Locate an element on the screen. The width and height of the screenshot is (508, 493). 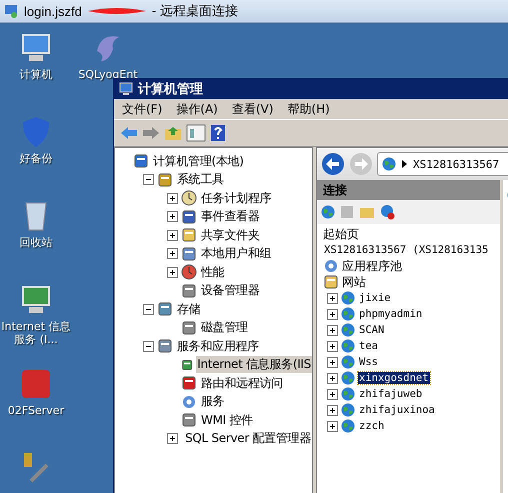
tree-item: 本地用户和组 is located at coordinates (236, 253).